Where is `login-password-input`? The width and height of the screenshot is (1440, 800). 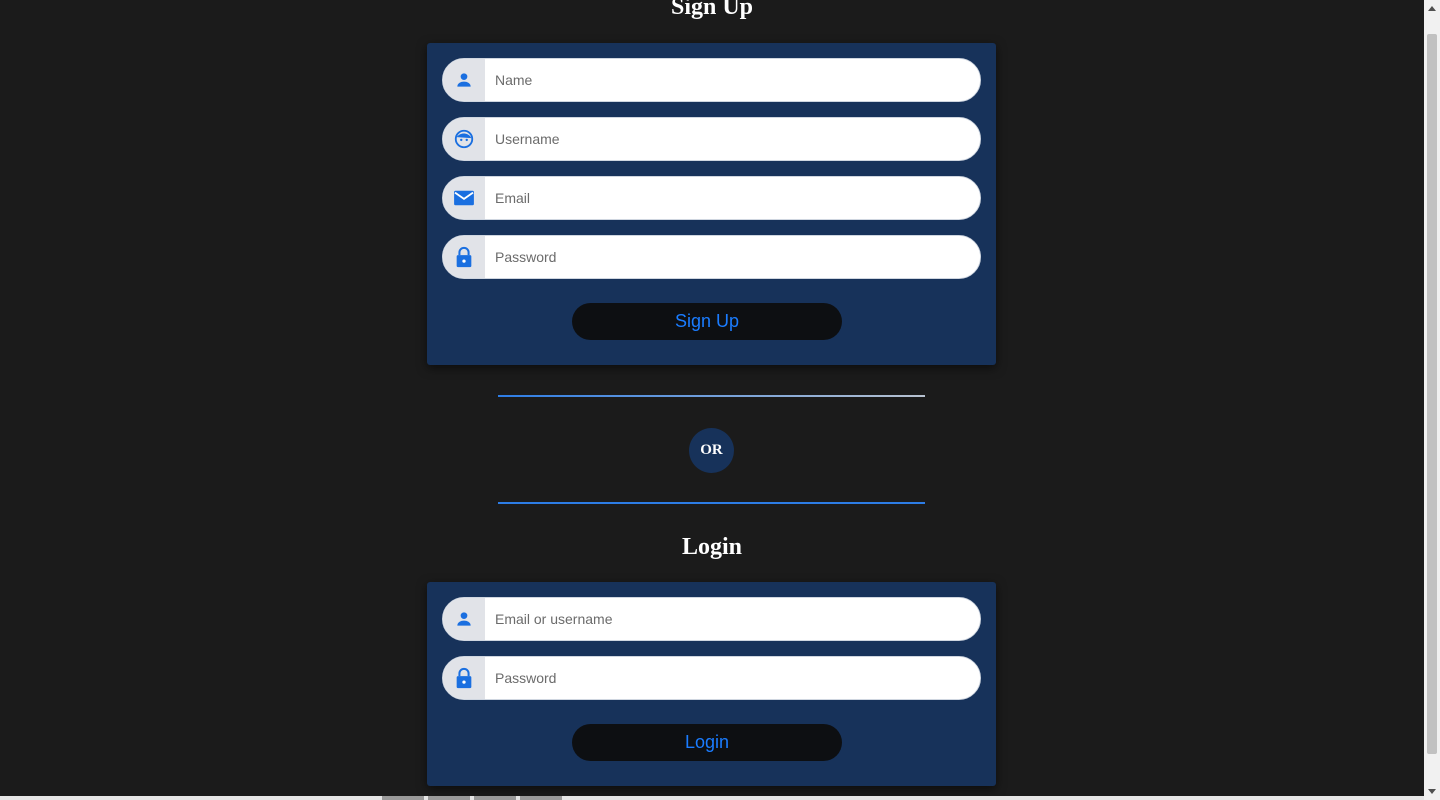 login-password-input is located at coordinates (732, 678).